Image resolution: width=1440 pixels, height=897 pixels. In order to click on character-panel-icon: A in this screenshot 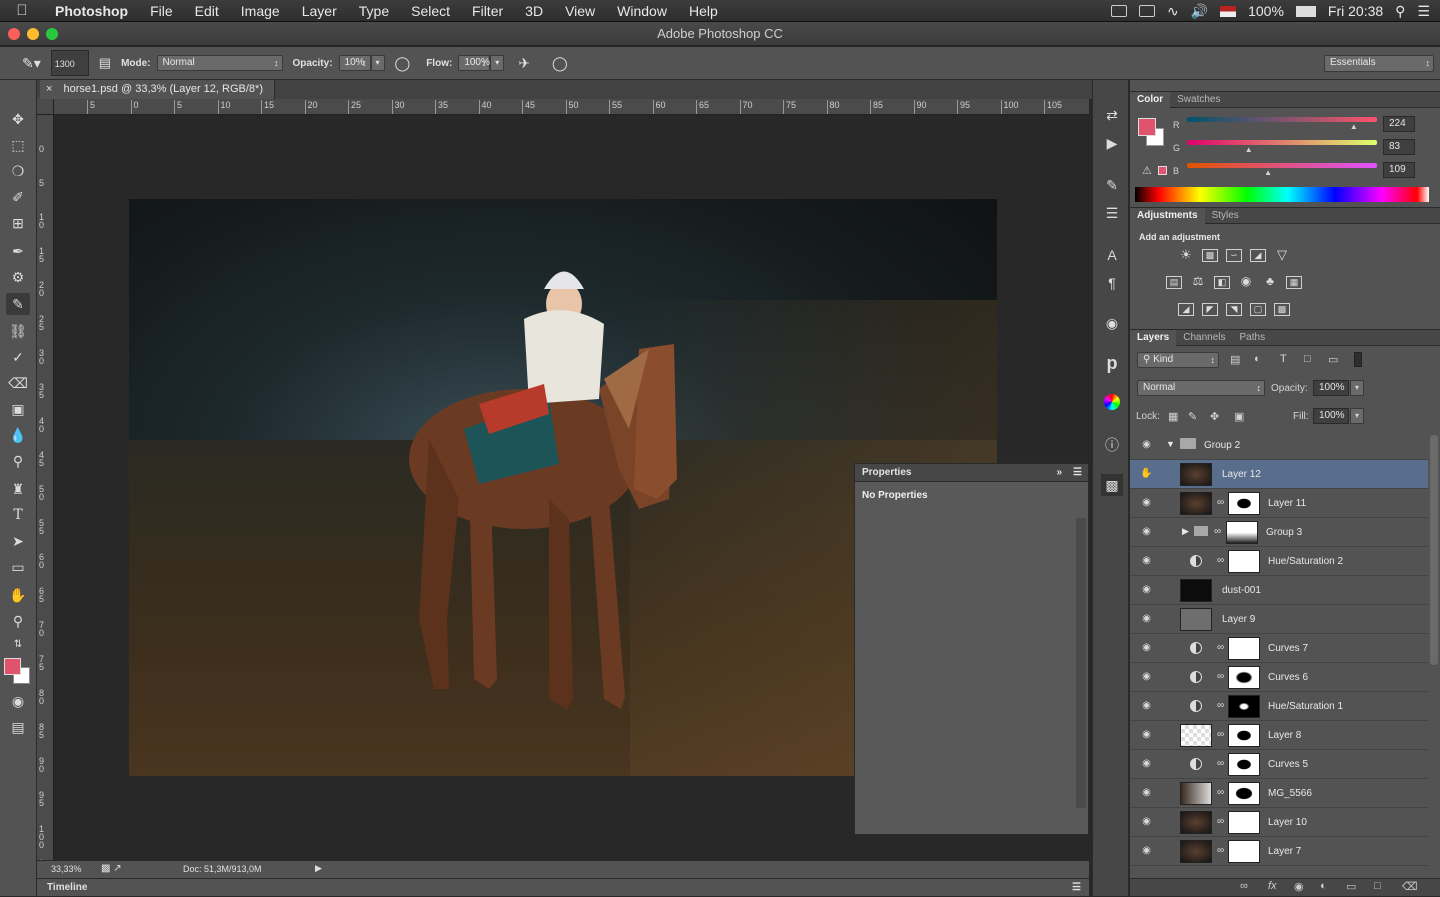, I will do `click(1112, 255)`.